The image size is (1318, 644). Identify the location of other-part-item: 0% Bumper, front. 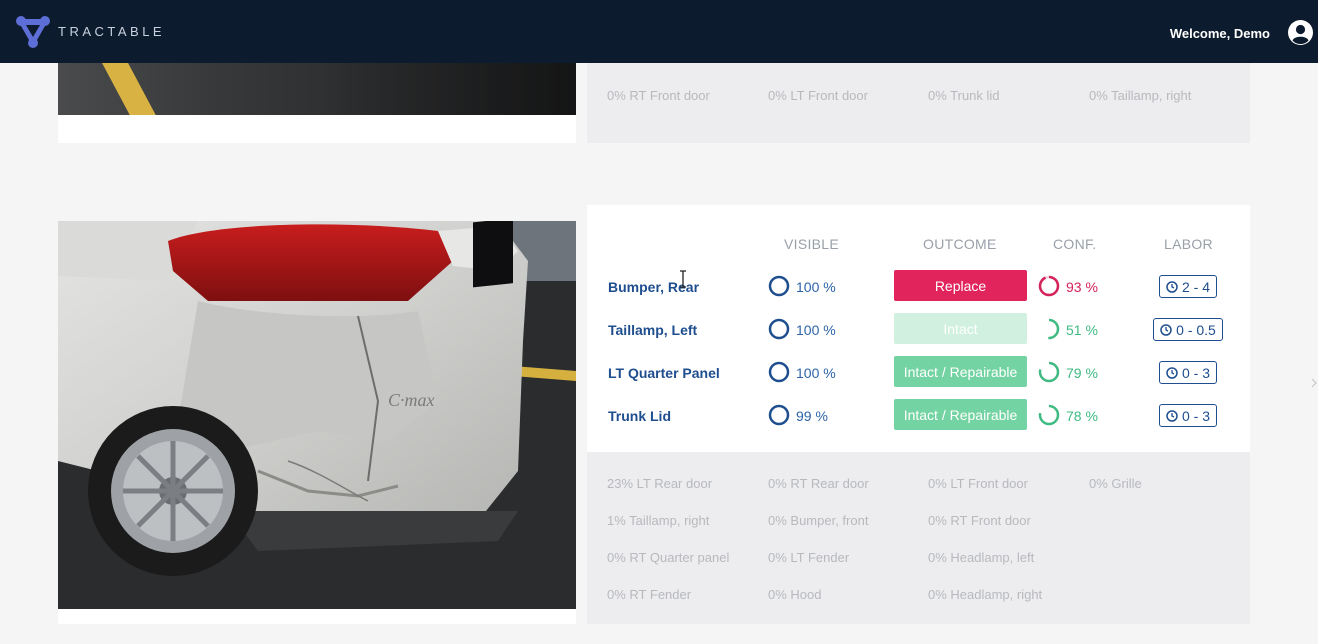
(818, 520).